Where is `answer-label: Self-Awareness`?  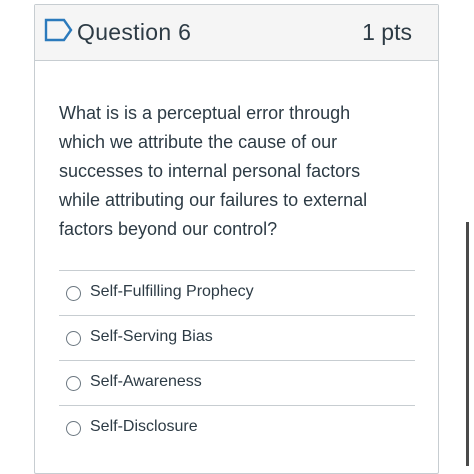 answer-label: Self-Awareness is located at coordinates (146, 382).